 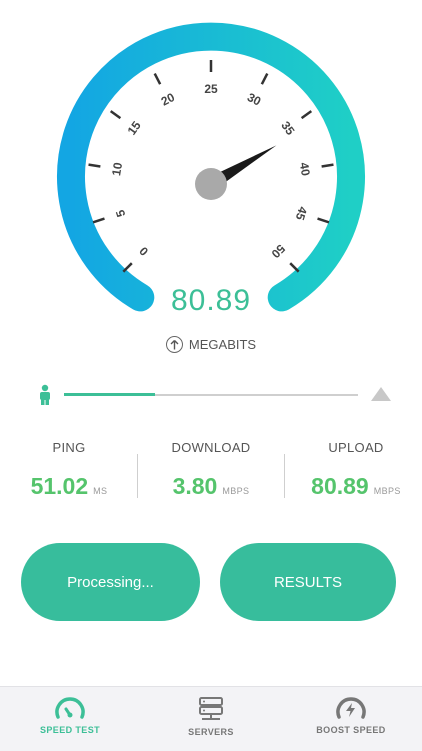 I want to click on upload-value: 80.89, so click(x=340, y=486).